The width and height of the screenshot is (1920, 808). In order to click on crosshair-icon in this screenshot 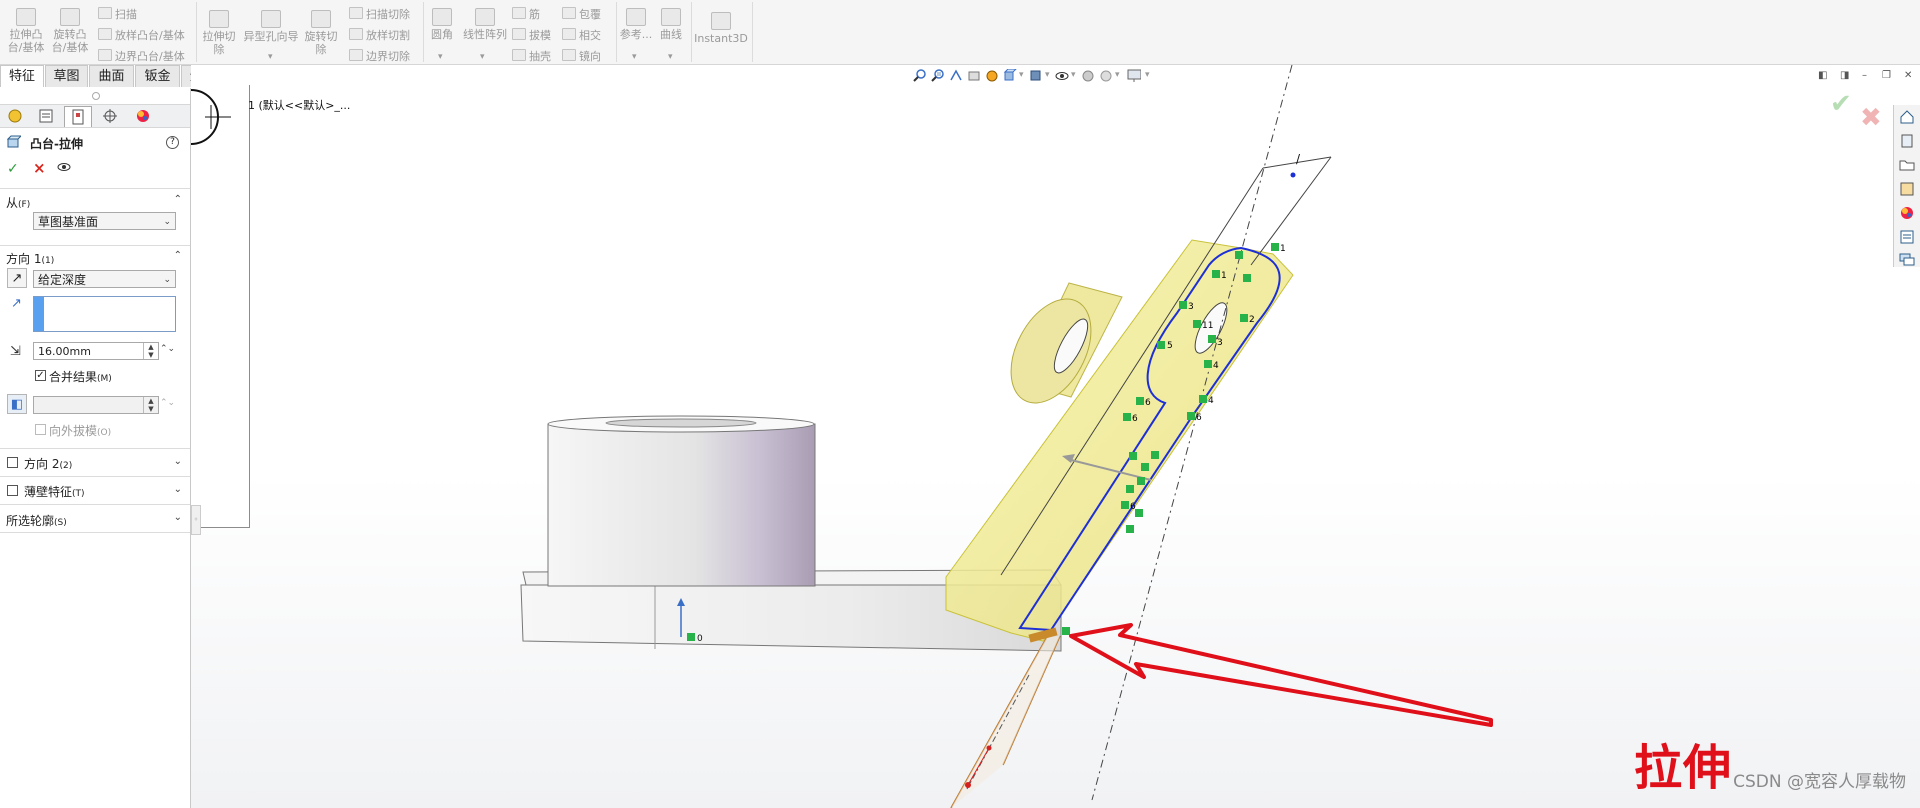, I will do `click(110, 116)`.